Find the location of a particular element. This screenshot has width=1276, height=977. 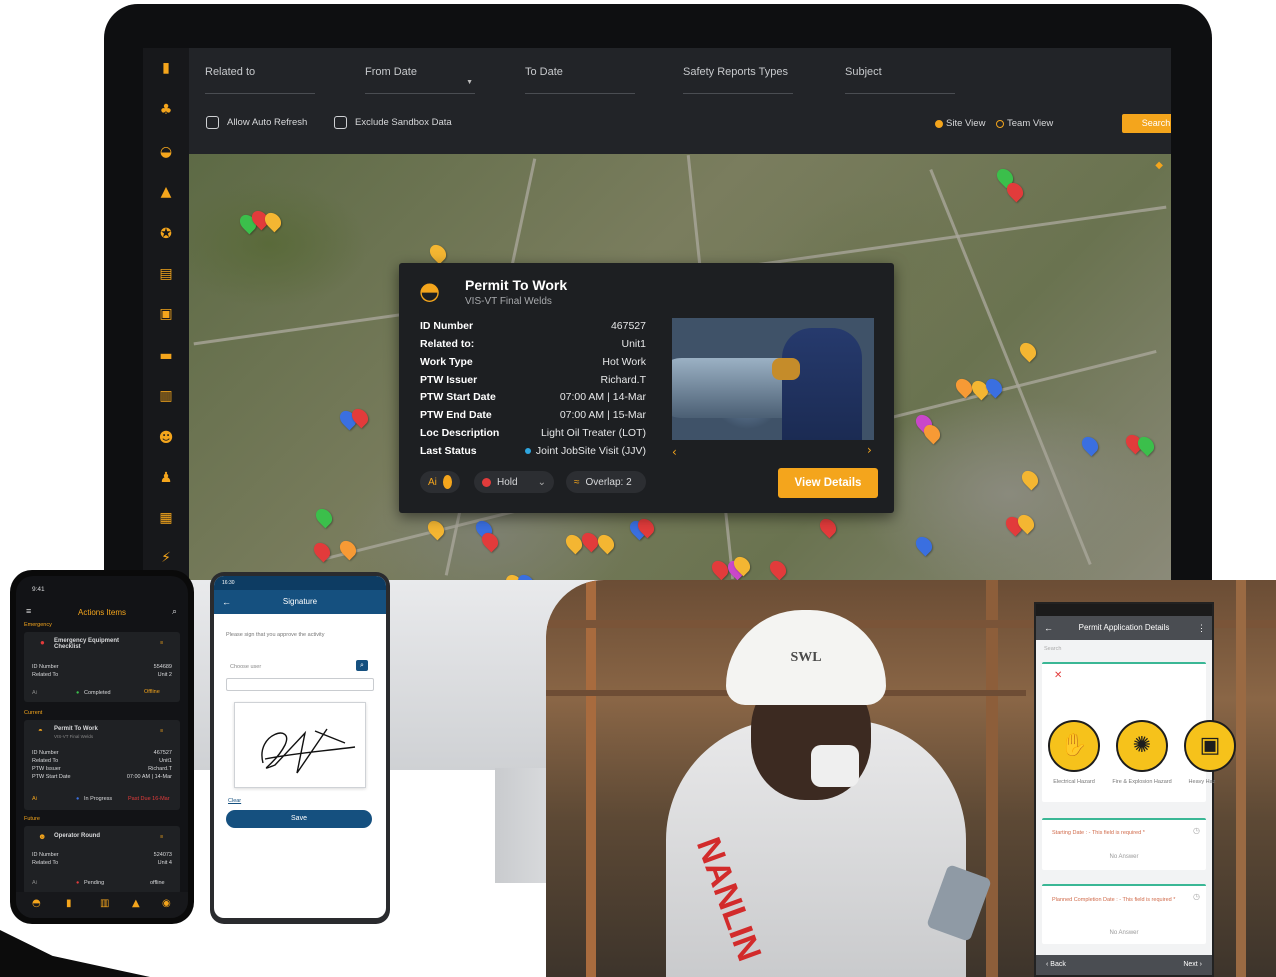

photo-glove is located at coordinates (786, 369).